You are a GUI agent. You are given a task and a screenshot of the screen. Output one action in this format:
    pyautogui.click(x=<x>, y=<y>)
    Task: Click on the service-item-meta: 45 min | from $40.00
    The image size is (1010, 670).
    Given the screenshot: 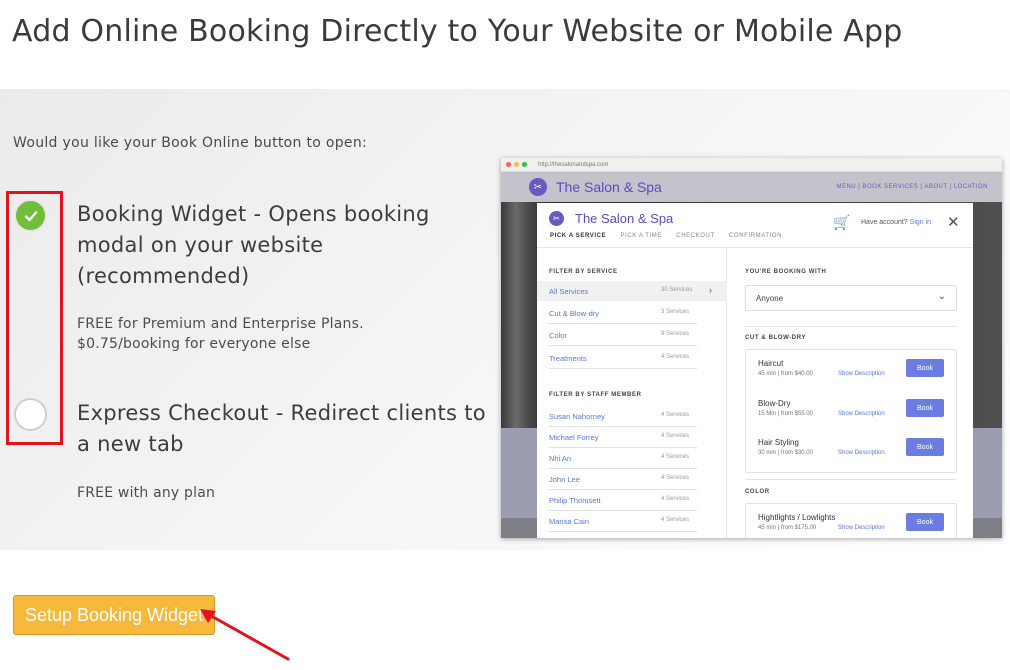 What is the action you would take?
    pyautogui.click(x=785, y=374)
    